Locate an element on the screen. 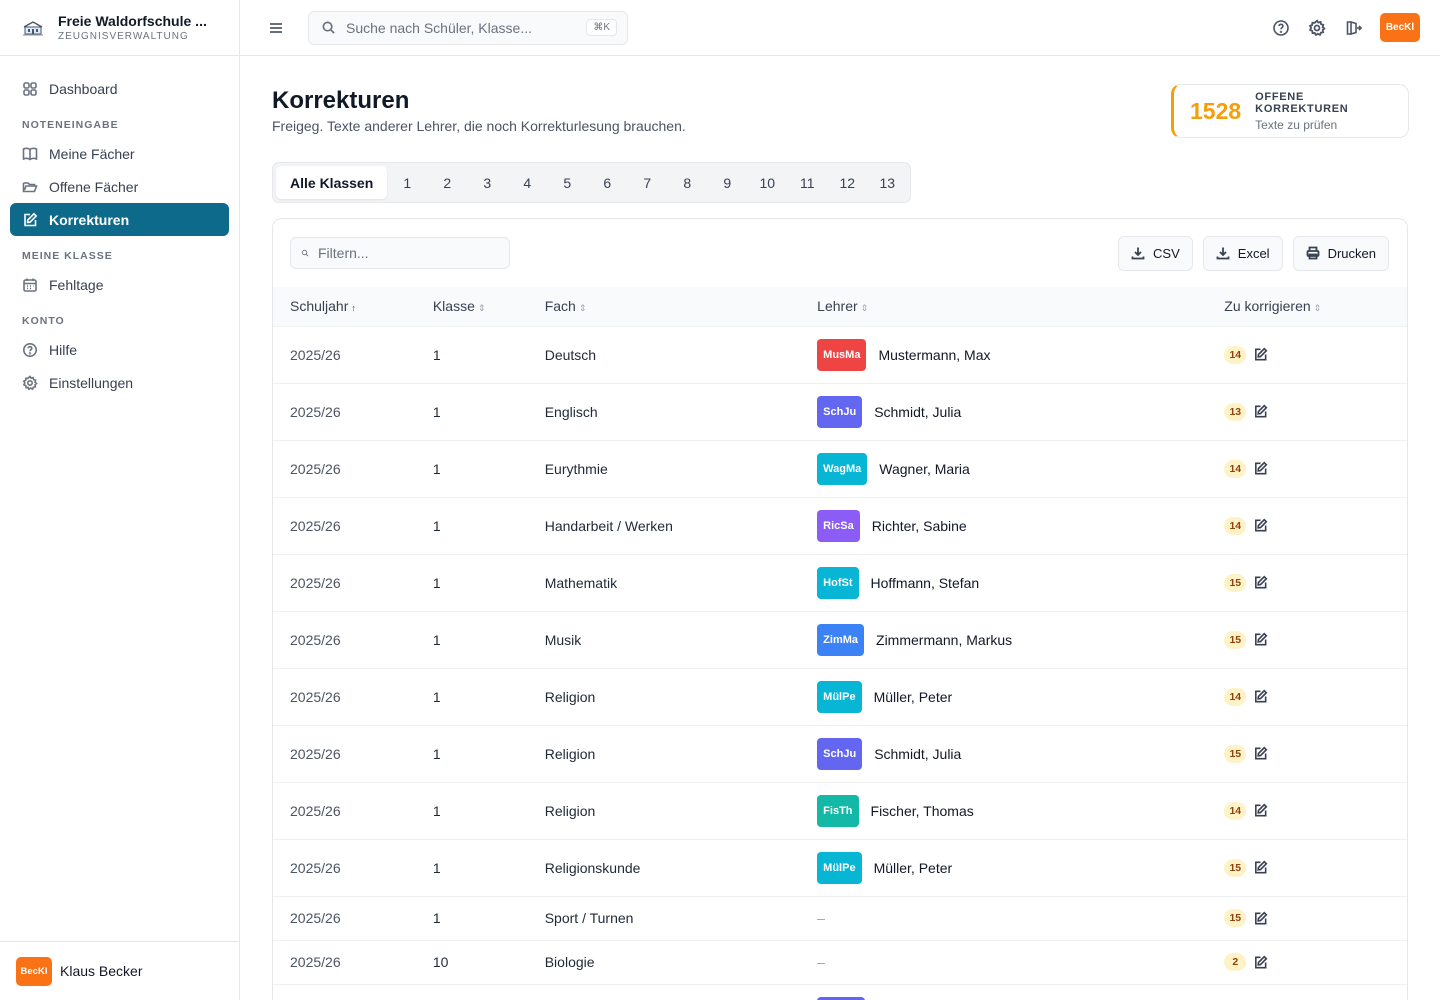 The height and width of the screenshot is (1000, 1440). tab-klasse-9: 9 is located at coordinates (727, 182).